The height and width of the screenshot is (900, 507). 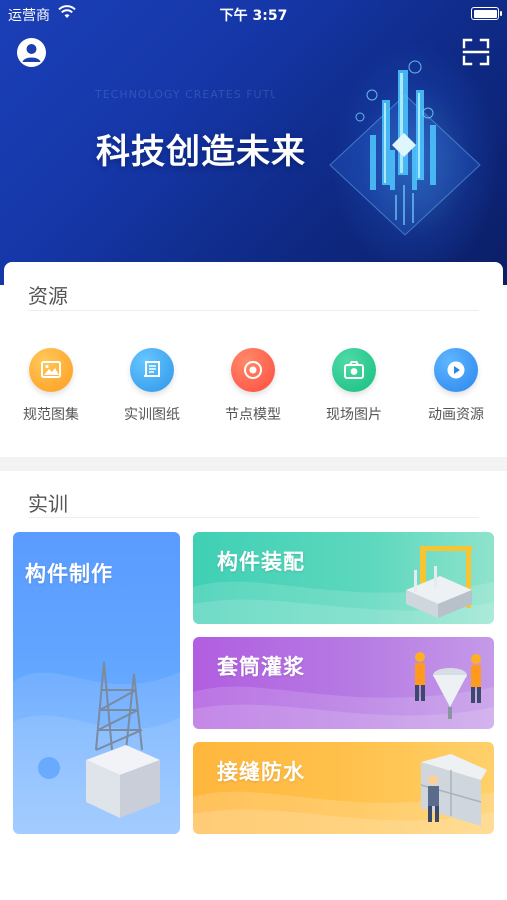 I want to click on resource-item-drawings: 实训图纸, so click(x=152, y=386).